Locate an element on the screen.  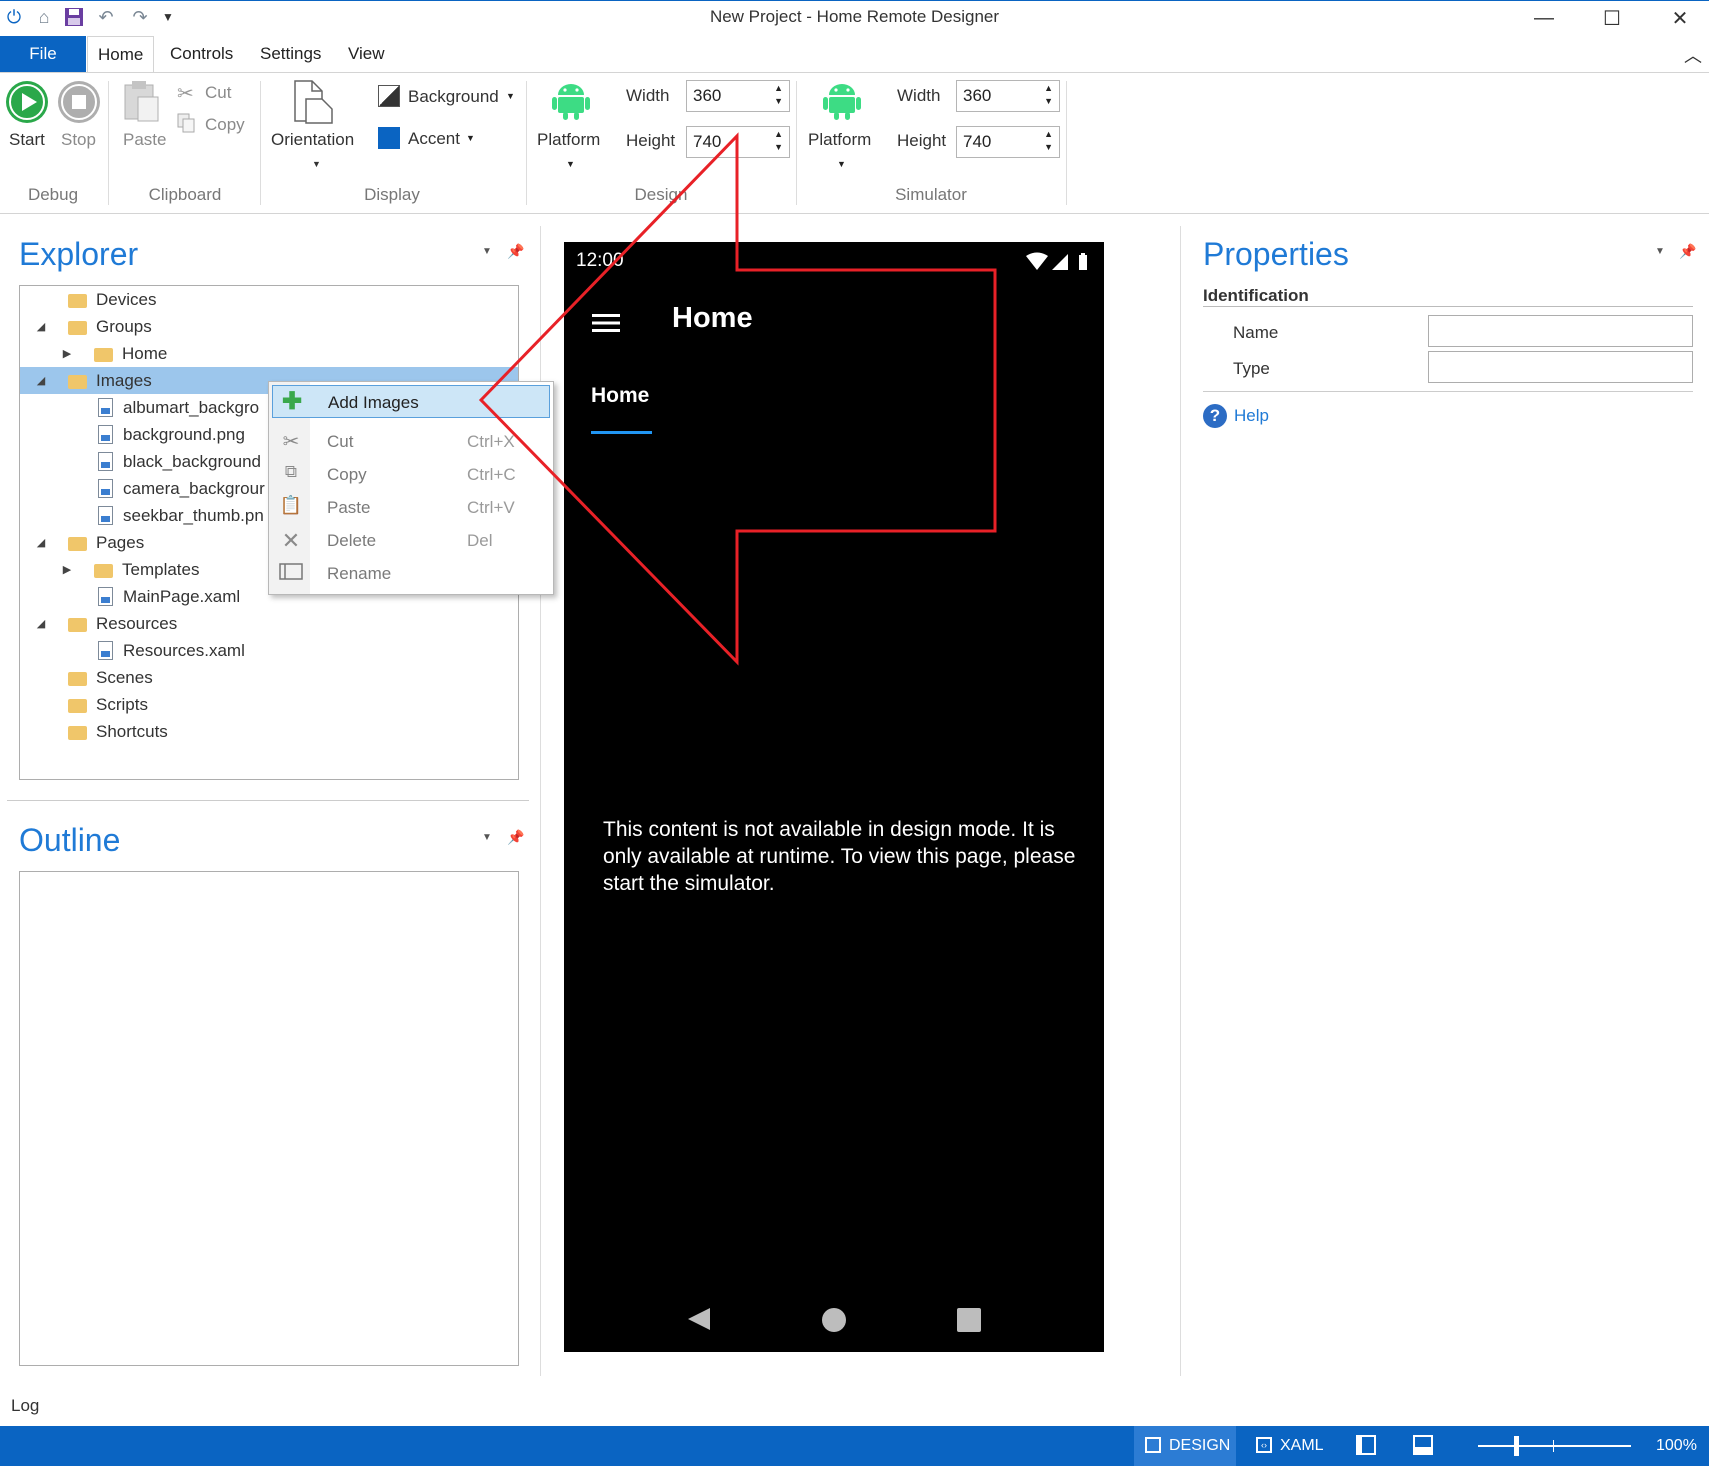
log-tab: Log is located at coordinates (25, 1406).